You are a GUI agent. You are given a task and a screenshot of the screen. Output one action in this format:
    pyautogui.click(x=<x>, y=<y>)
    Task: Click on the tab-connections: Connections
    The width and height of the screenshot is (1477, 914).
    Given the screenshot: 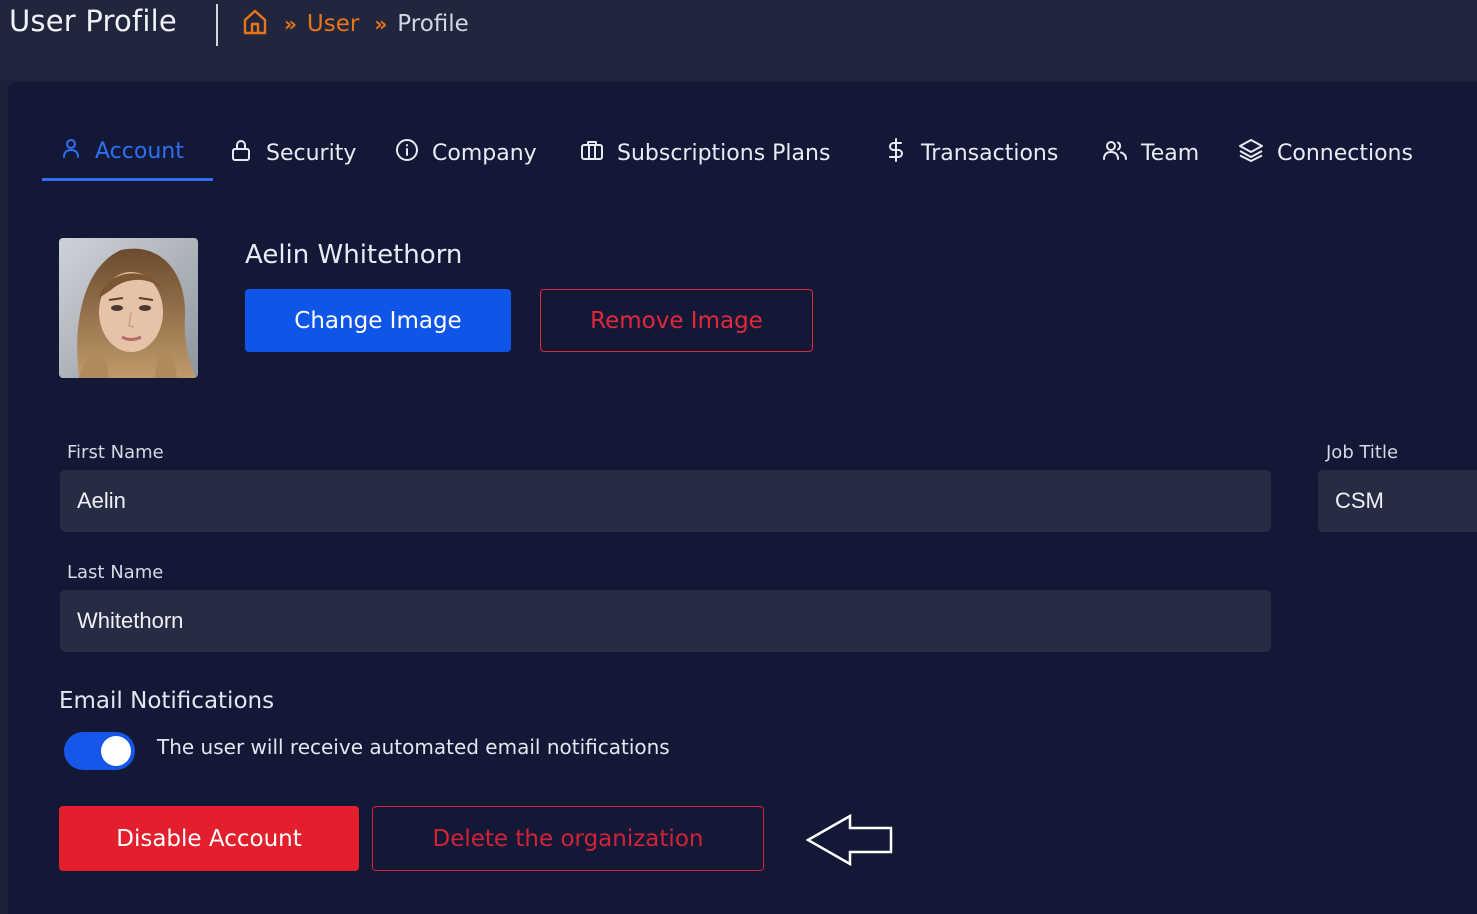 What is the action you would take?
    pyautogui.click(x=1325, y=153)
    